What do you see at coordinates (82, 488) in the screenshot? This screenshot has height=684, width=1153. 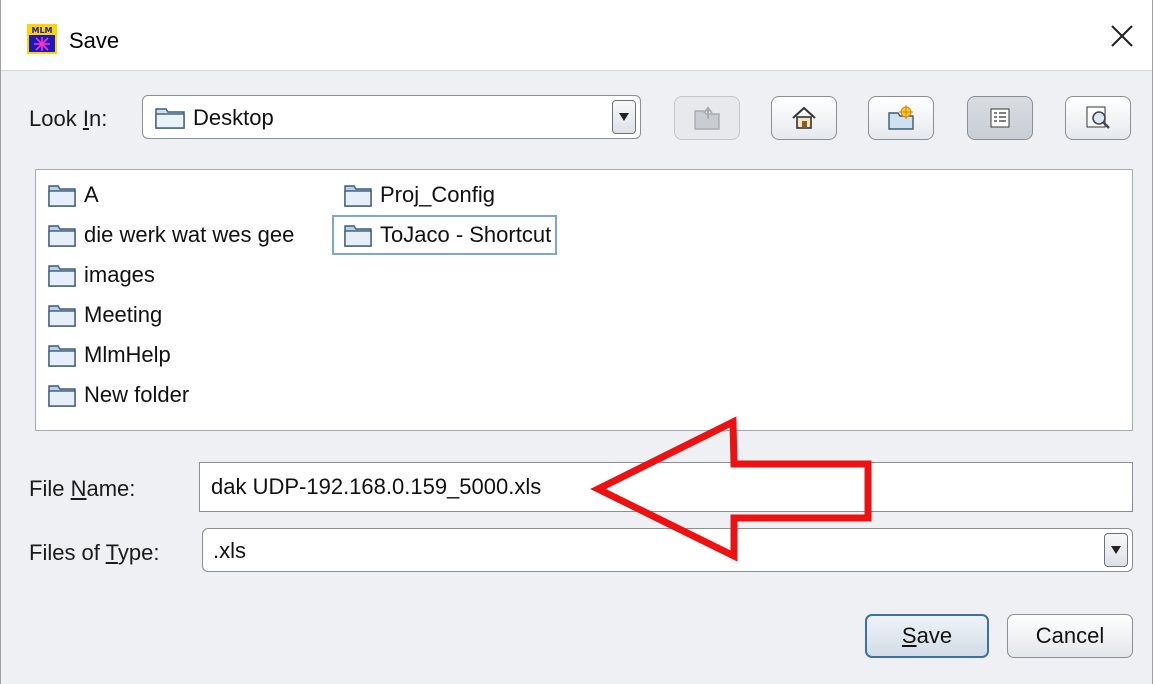 I see `file-name-label: File Name:` at bounding box center [82, 488].